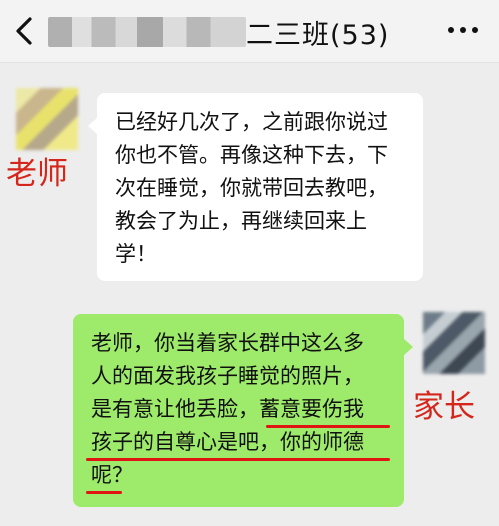  I want to click on more-dots-icon, so click(463, 30).